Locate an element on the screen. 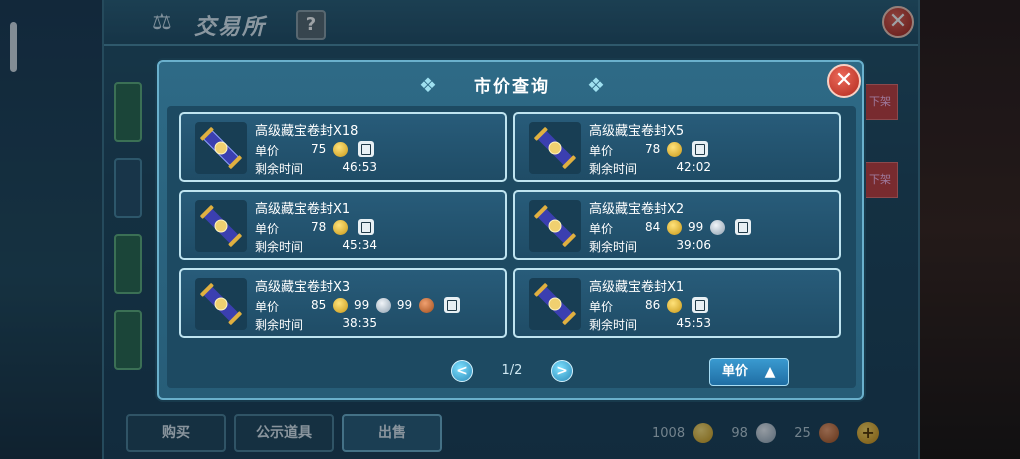 The height and width of the screenshot is (459, 1020). gold-amount: 85 is located at coordinates (319, 305).